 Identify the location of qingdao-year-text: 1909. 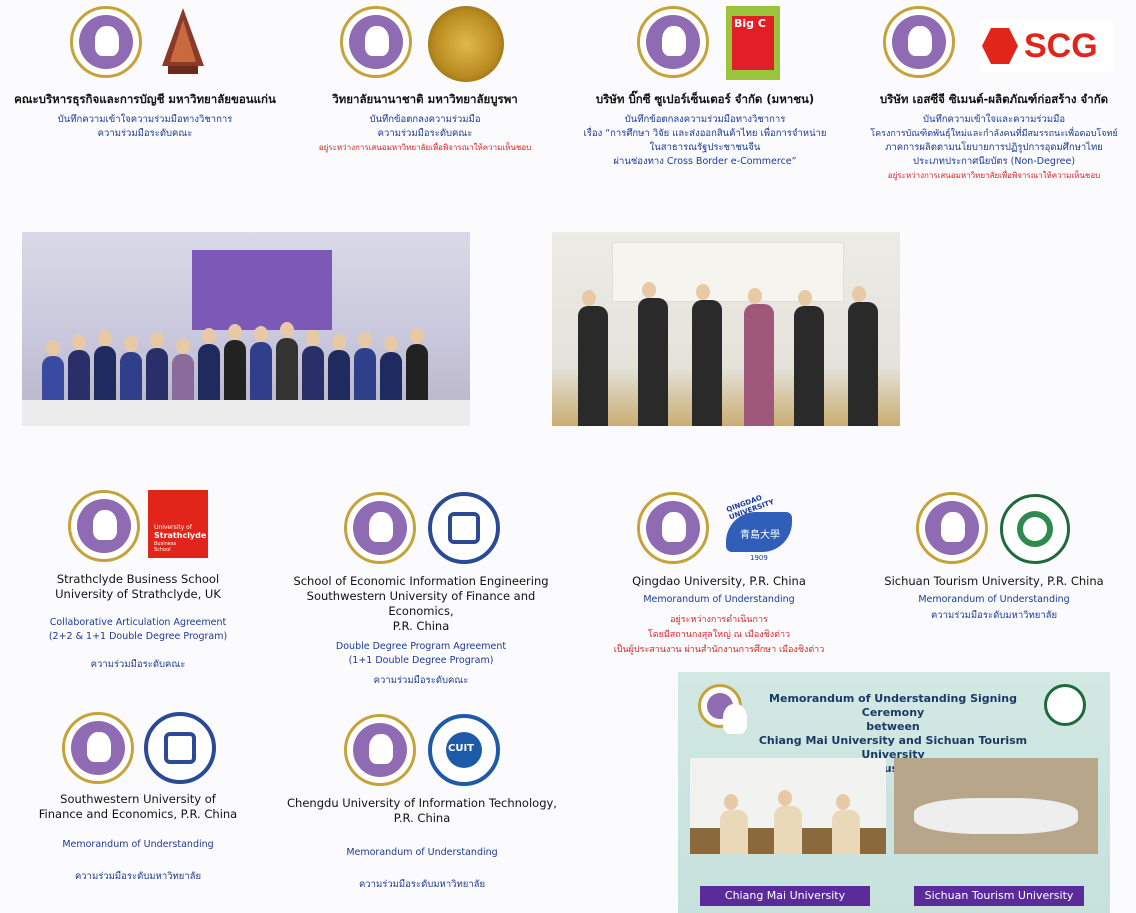
(759, 558).